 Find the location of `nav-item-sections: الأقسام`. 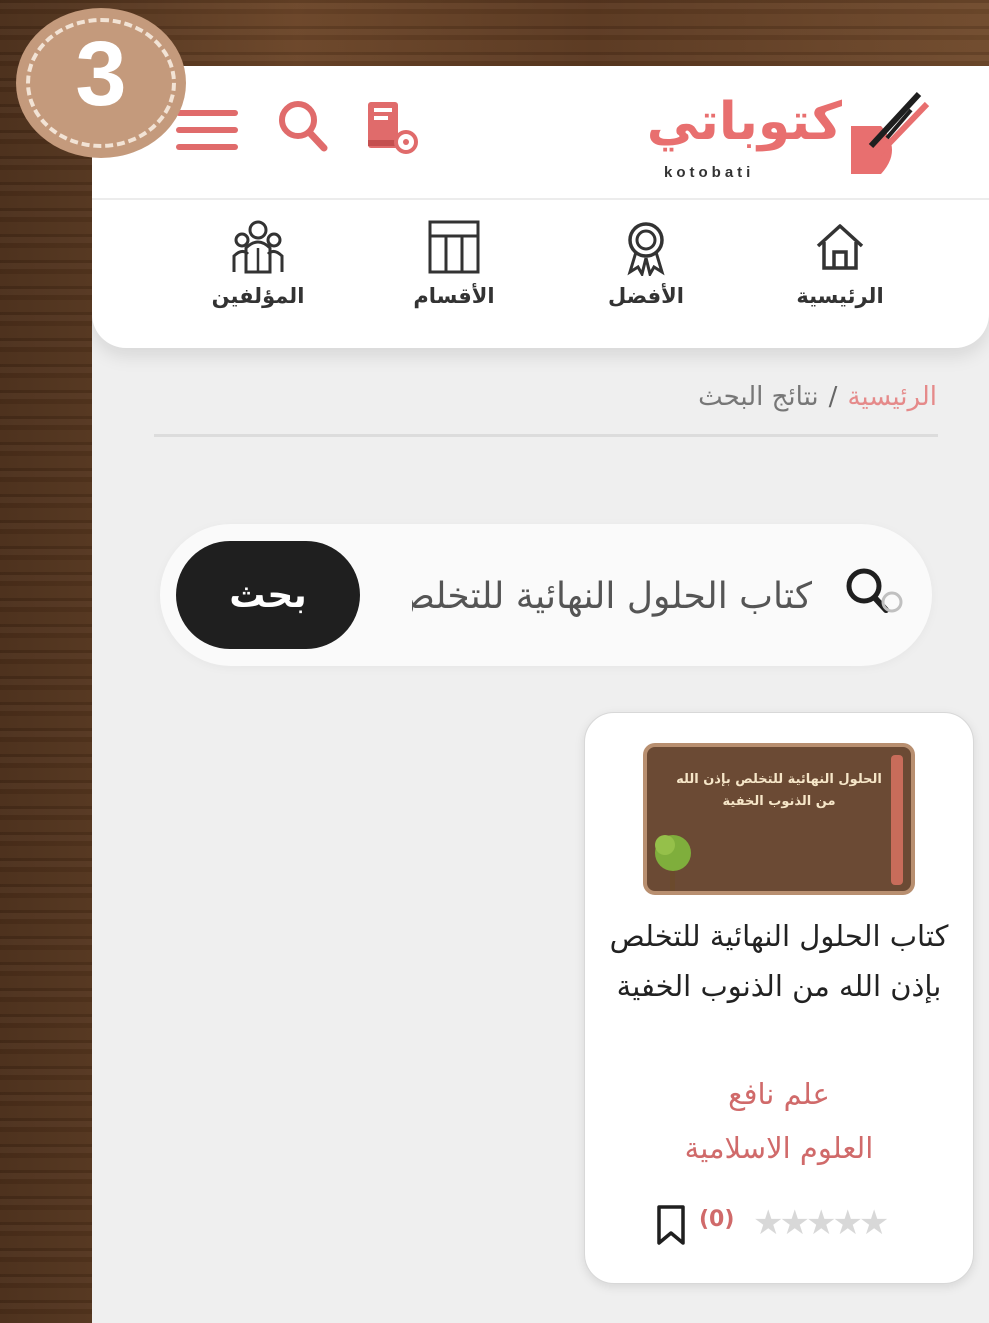

nav-item-sections: الأقسام is located at coordinates (454, 270).